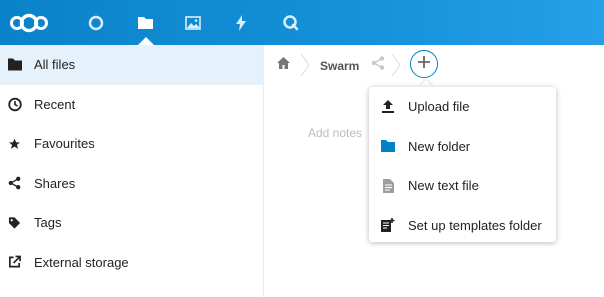 The image size is (604, 297). I want to click on sidebar-item-label: Recent, so click(55, 104).